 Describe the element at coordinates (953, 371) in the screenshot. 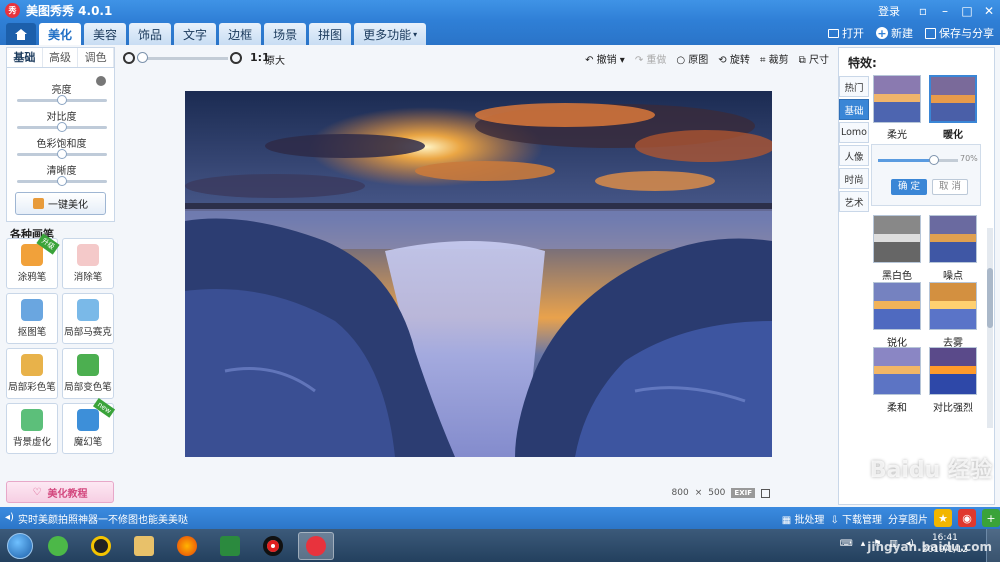

I see `effect-high-contrast-thumb` at that location.